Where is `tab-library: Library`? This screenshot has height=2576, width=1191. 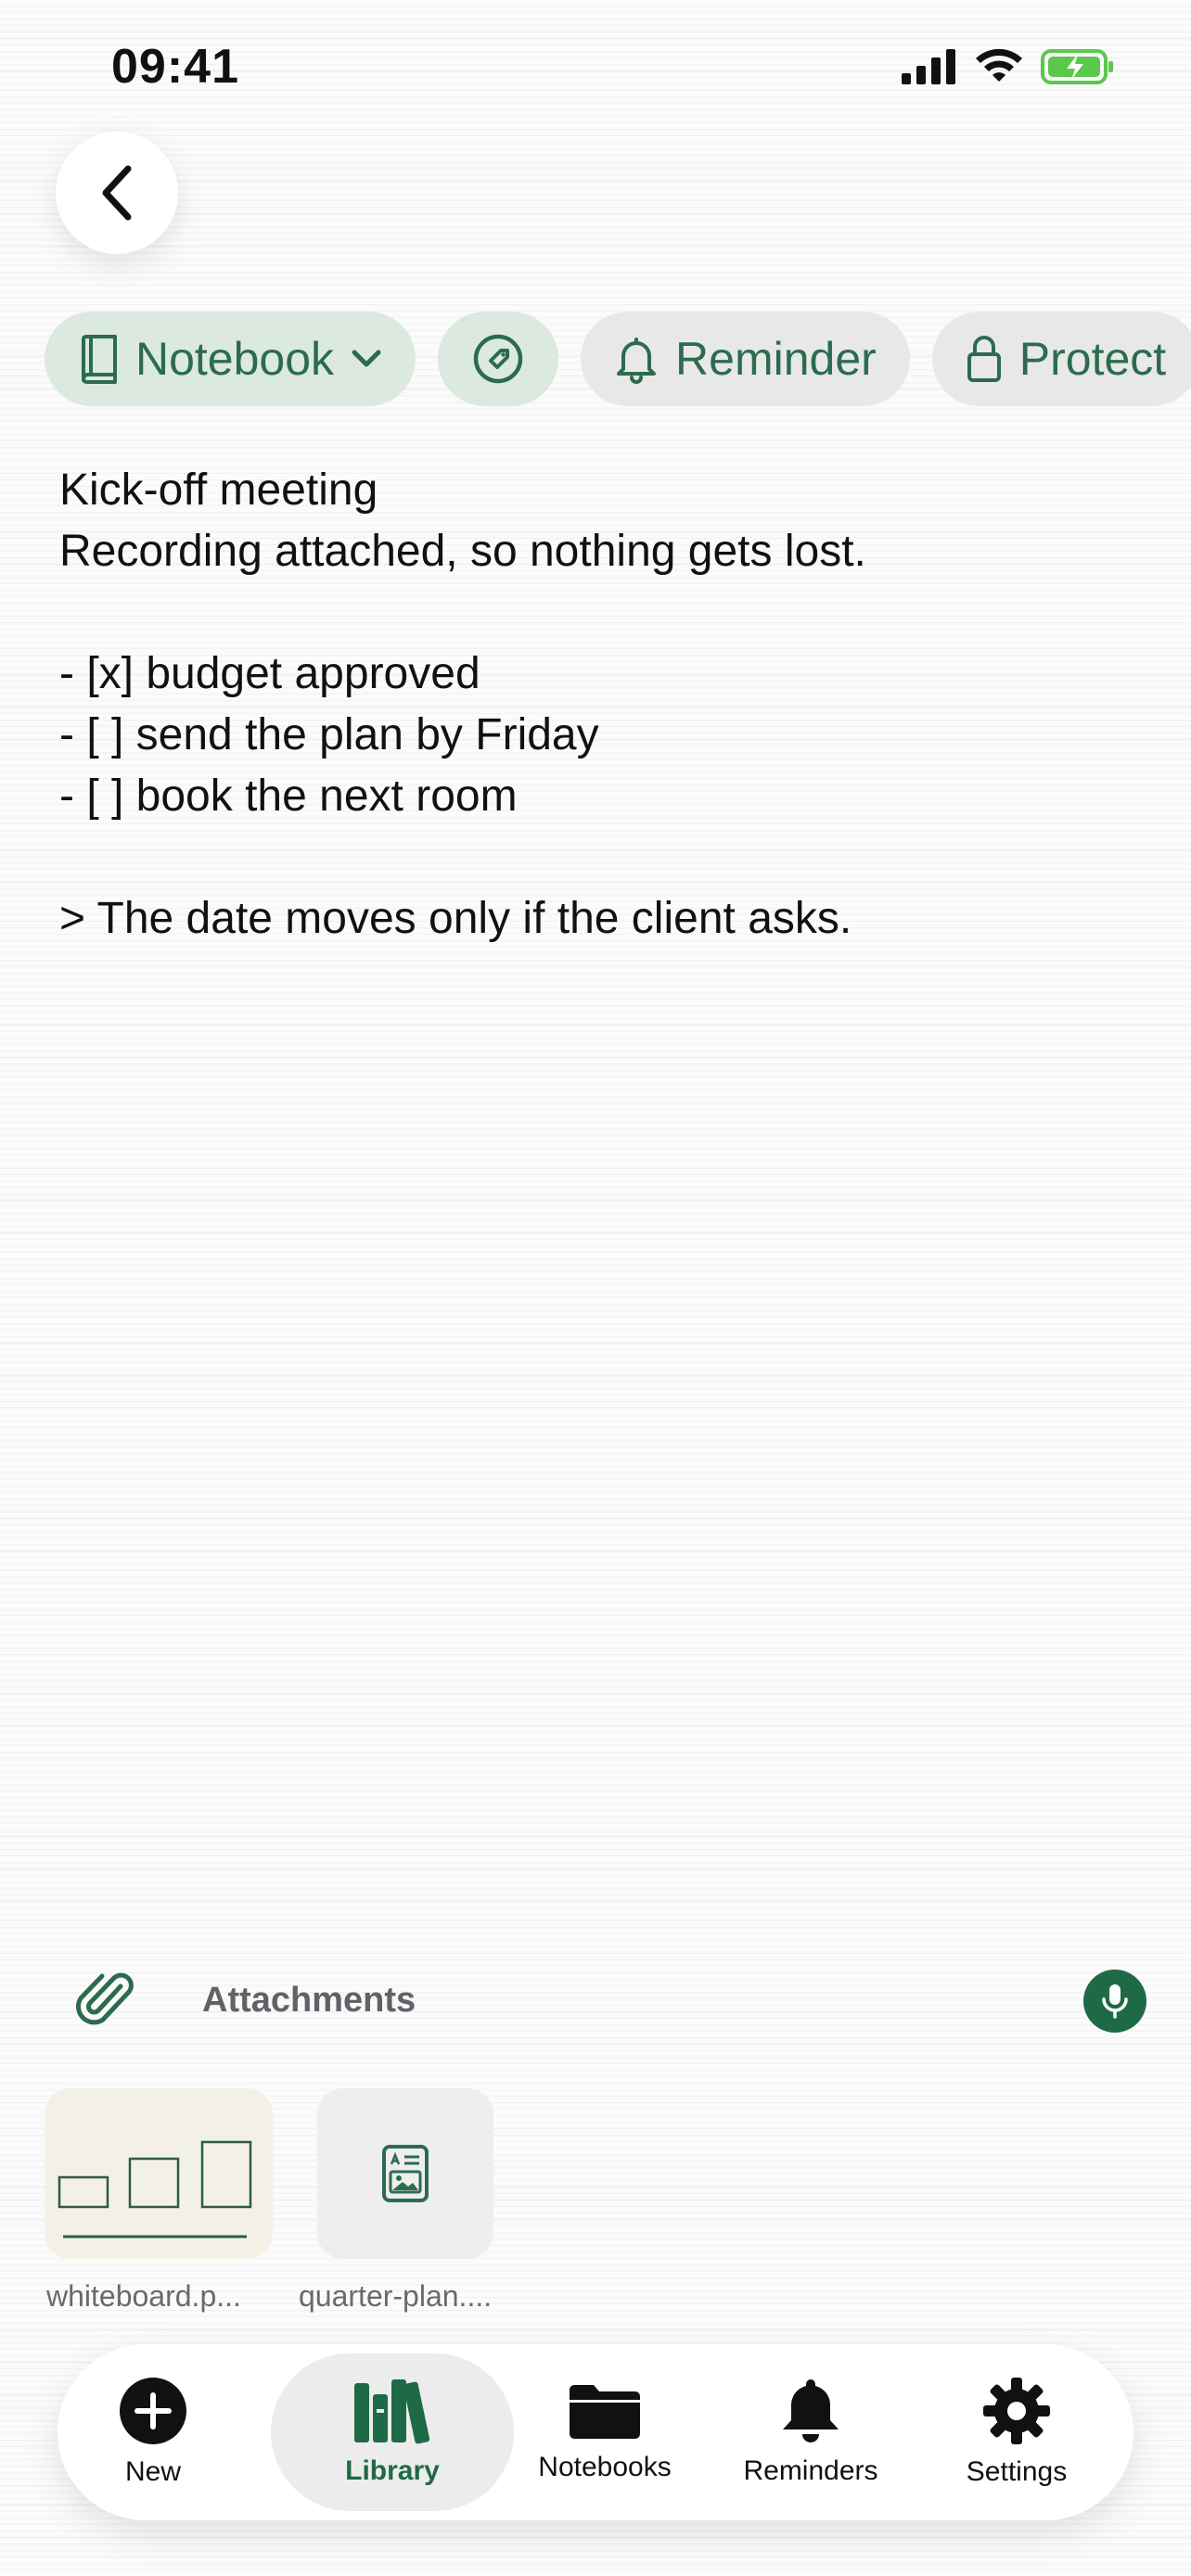
tab-library: Library is located at coordinates (392, 2432).